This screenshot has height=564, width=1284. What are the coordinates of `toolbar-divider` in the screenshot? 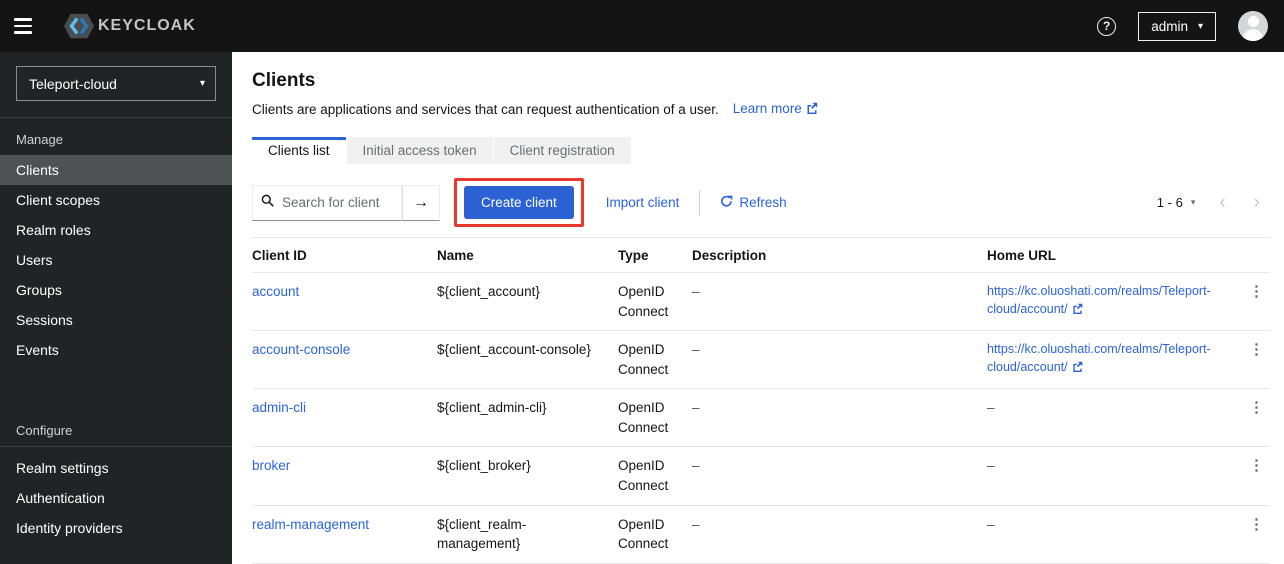 It's located at (700, 202).